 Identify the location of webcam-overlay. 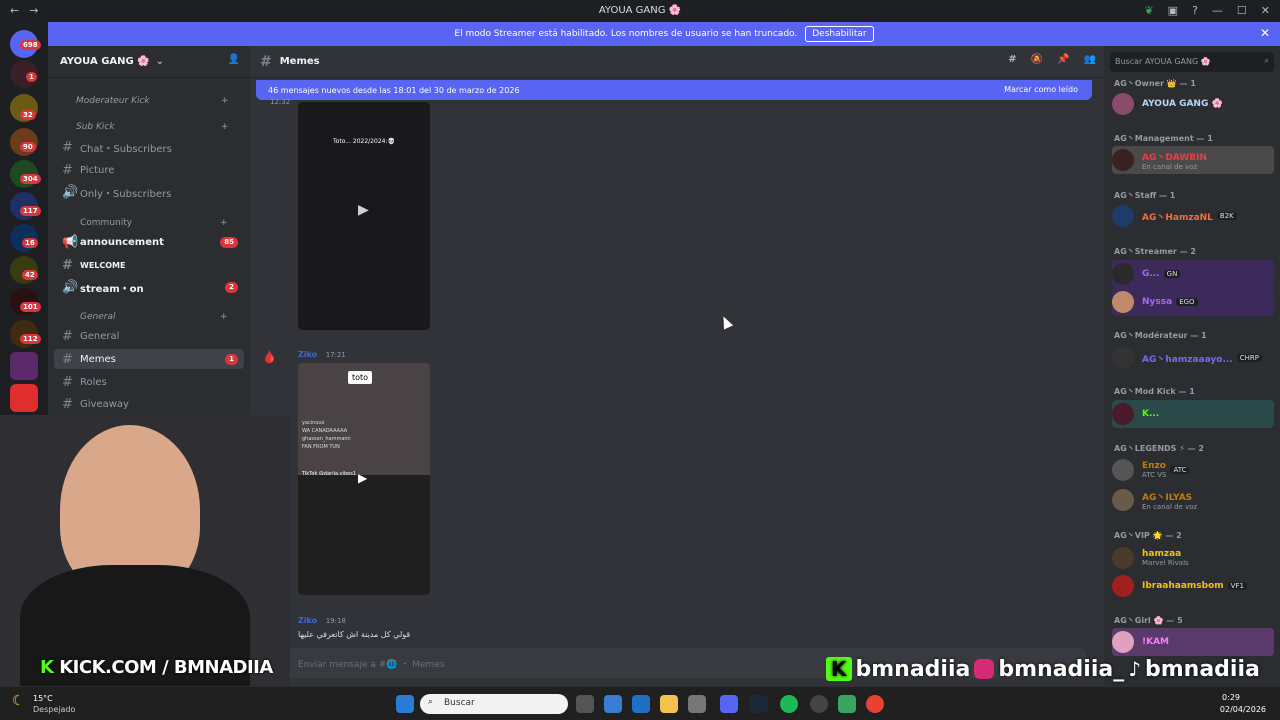
(145, 550).